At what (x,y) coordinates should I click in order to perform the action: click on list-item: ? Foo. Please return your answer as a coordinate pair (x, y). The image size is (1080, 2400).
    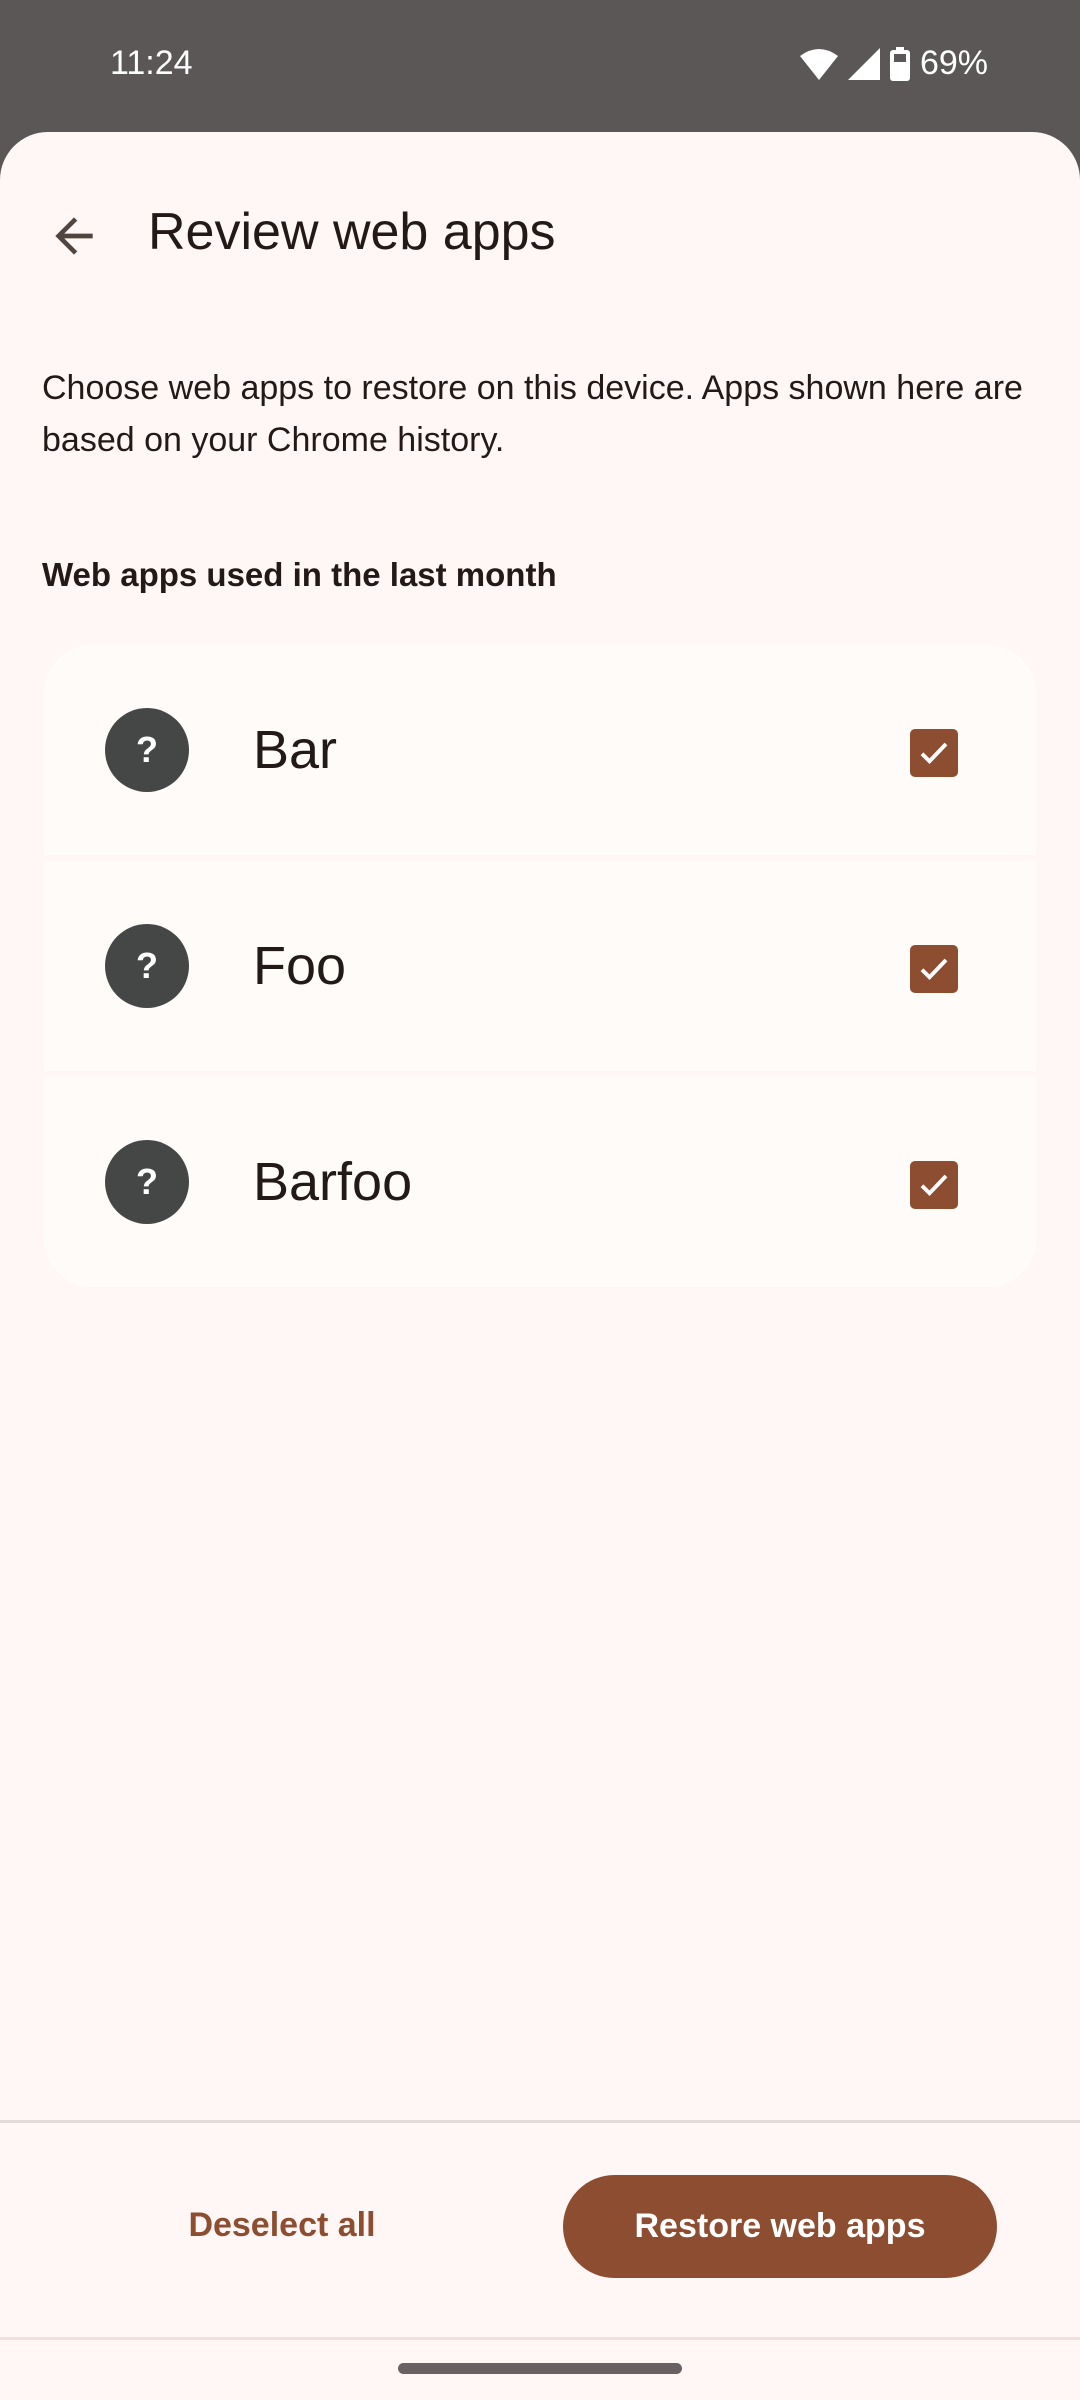
    Looking at the image, I should click on (540, 966).